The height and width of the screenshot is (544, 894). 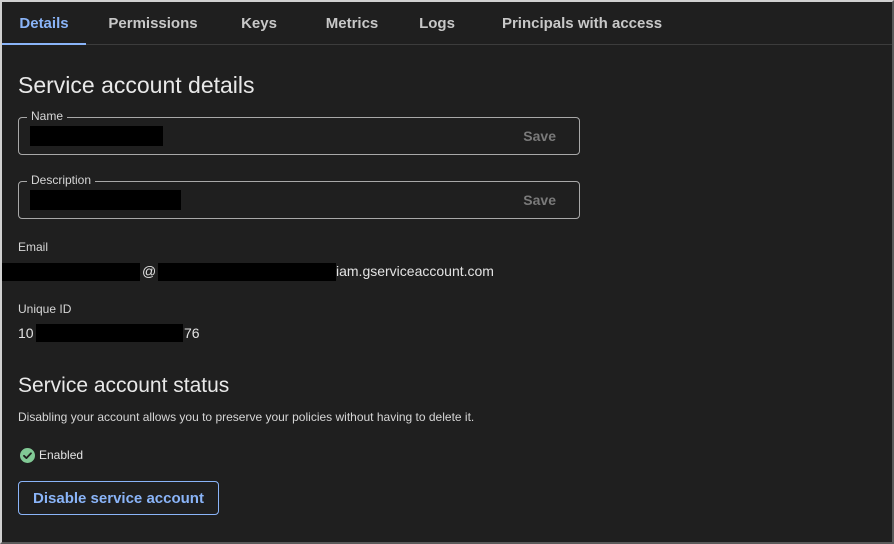 I want to click on name-field: Name Save, so click(x=299, y=132).